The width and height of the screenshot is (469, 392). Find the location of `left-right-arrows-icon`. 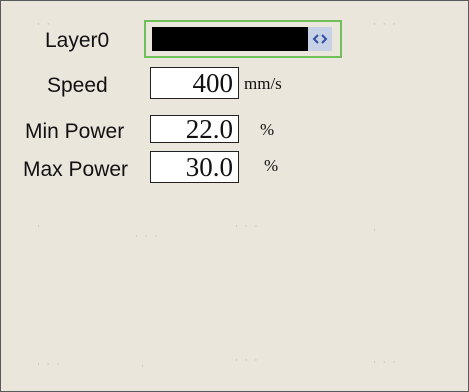

left-right-arrows-icon is located at coordinates (320, 39).